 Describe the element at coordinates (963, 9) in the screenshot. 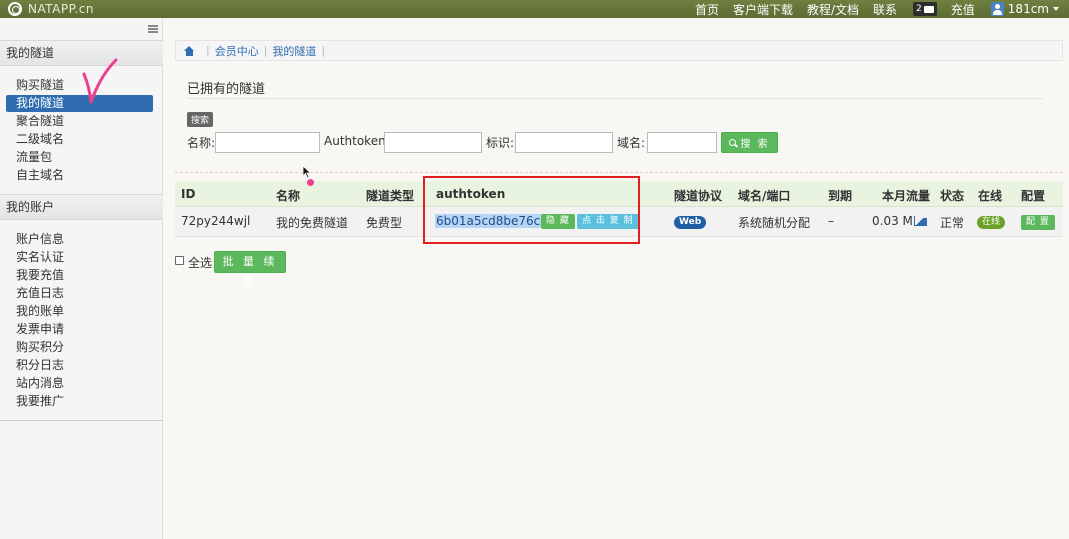

I see `nav-link-recharge: 充值` at that location.